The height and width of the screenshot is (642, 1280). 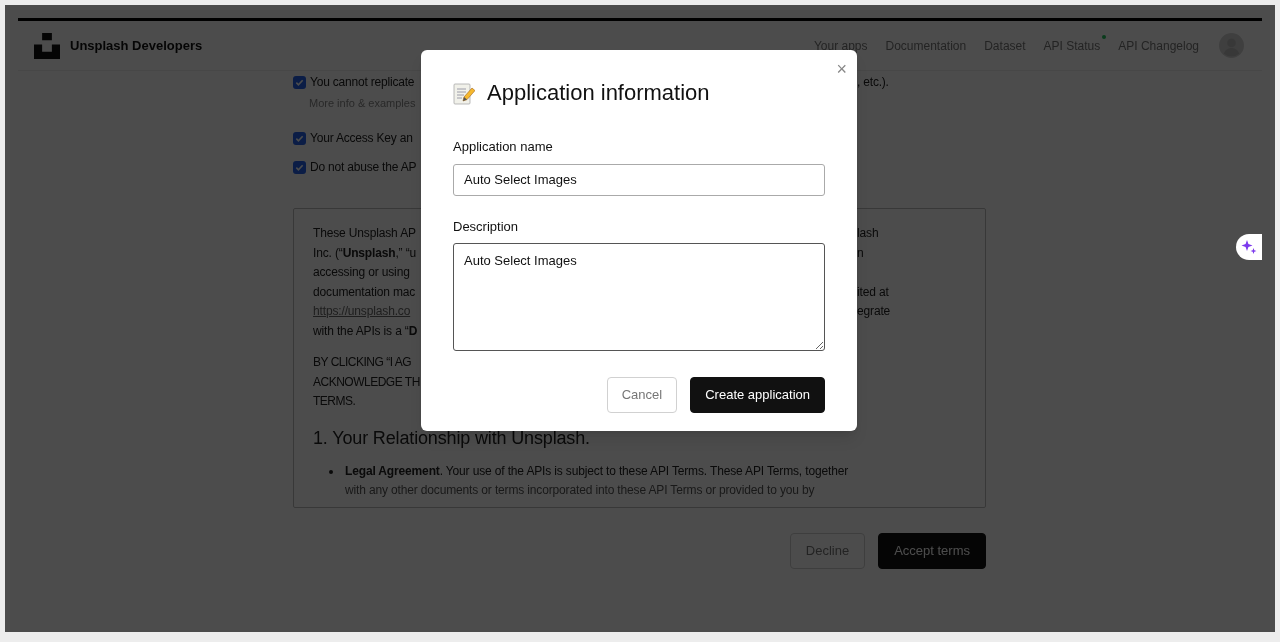 I want to click on sparkle-icon, so click(x=1249, y=247).